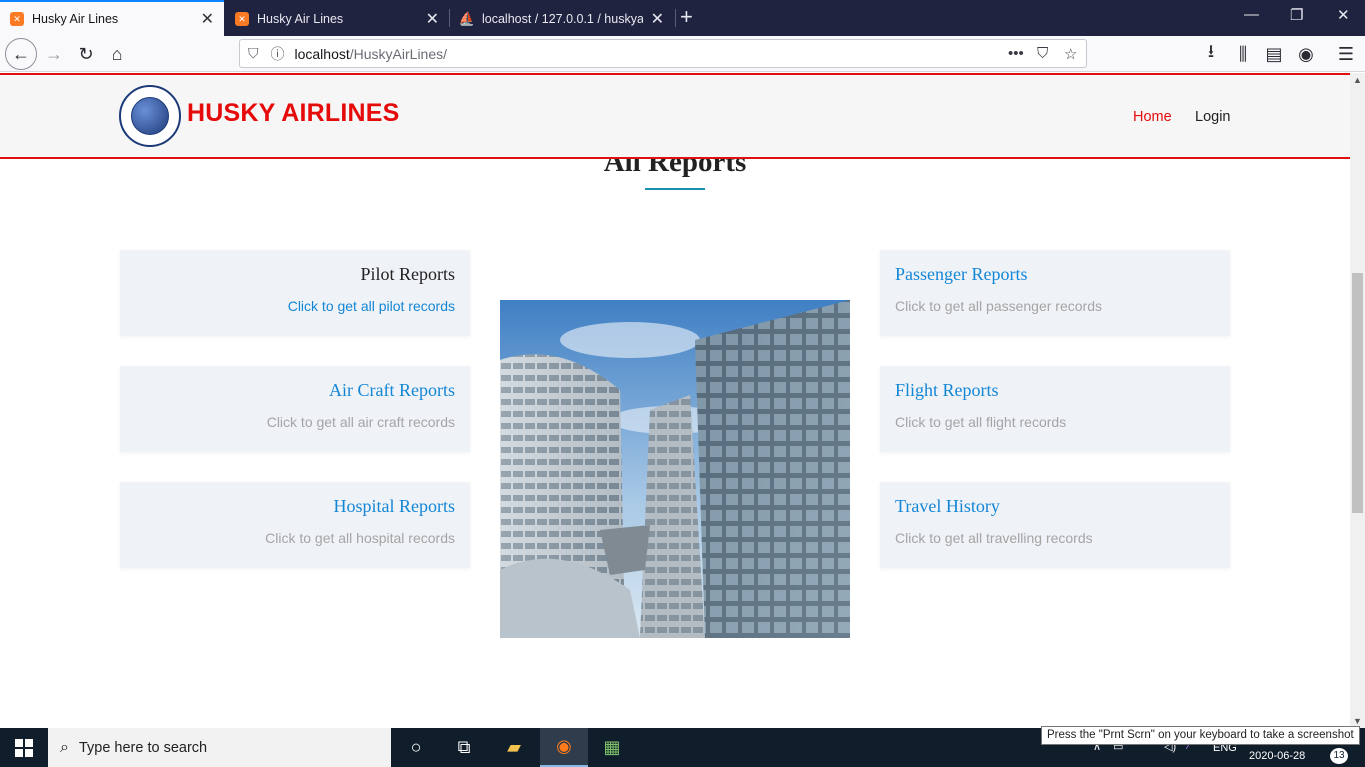 This screenshot has width=1365, height=767. I want to click on title-underline, so click(675, 189).